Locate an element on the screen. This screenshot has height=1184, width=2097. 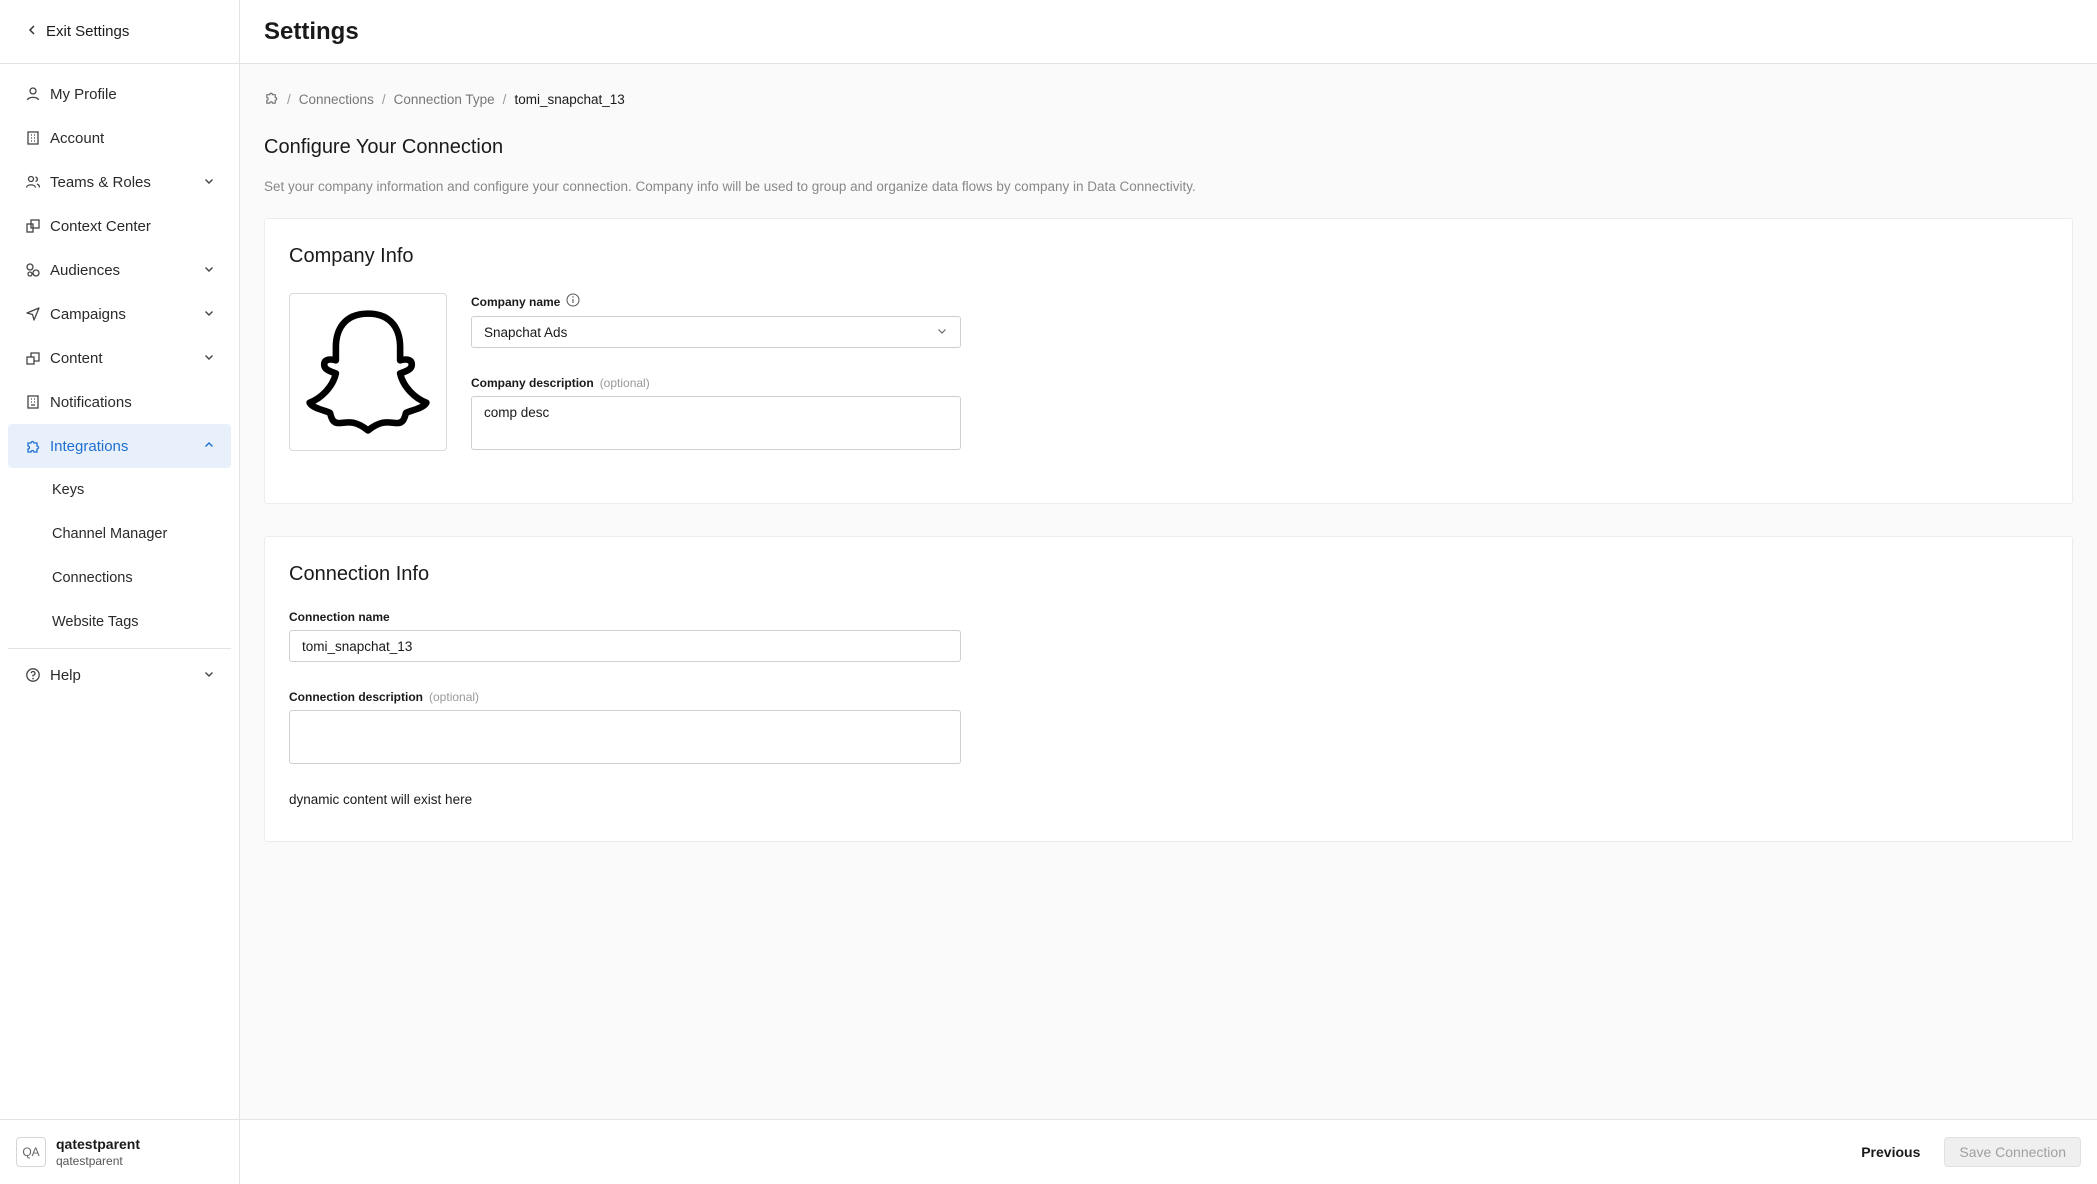
sidebar-item-my-profile: My Profile is located at coordinates (119, 94).